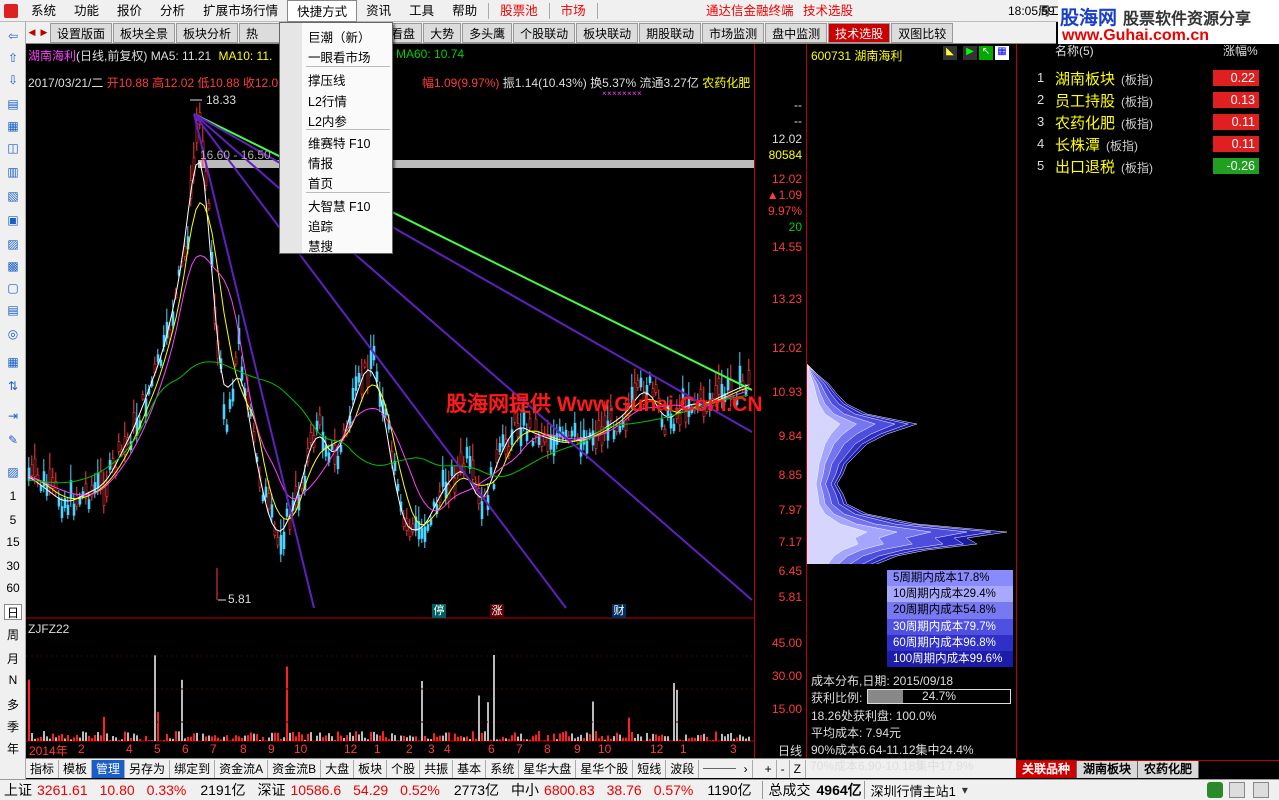 The height and width of the screenshot is (800, 1279). I want to click on circle-icon: ◎, so click(13, 334).